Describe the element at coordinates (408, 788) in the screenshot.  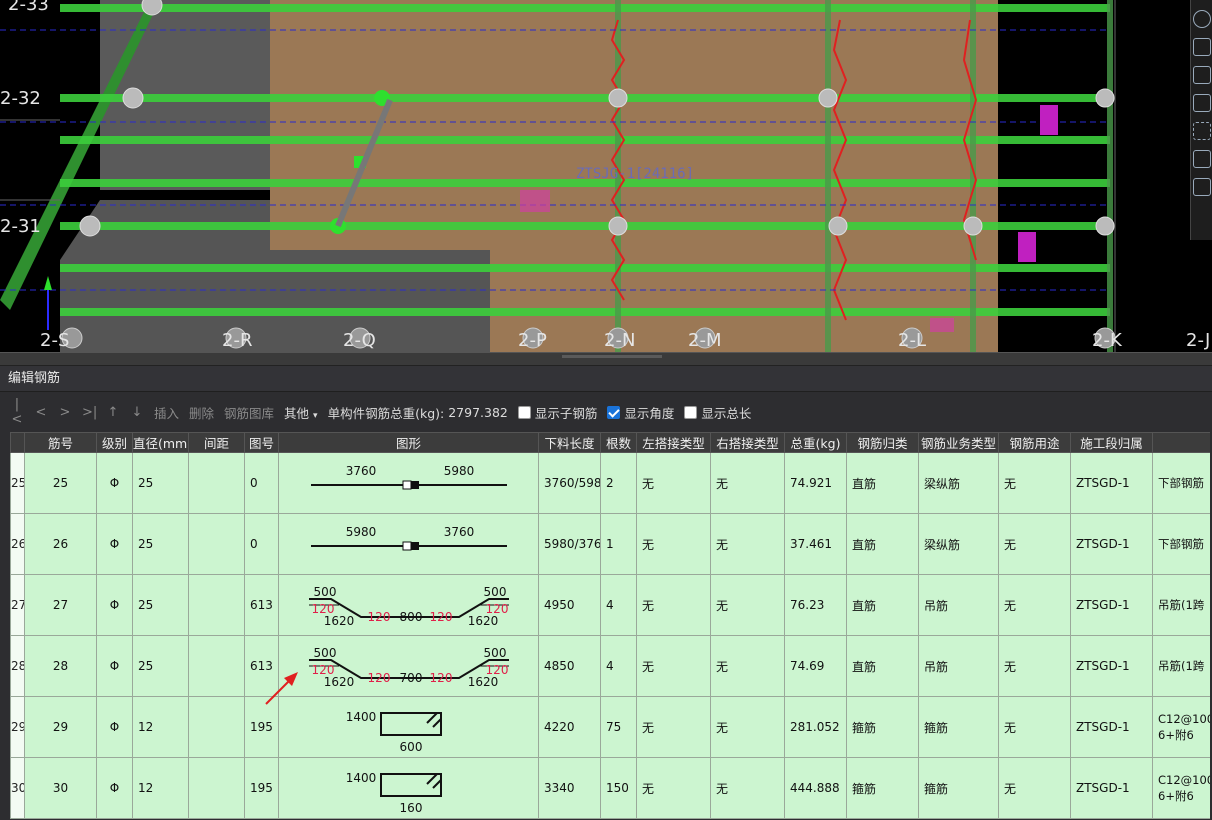
I see `cell-shape: 1400 160` at that location.